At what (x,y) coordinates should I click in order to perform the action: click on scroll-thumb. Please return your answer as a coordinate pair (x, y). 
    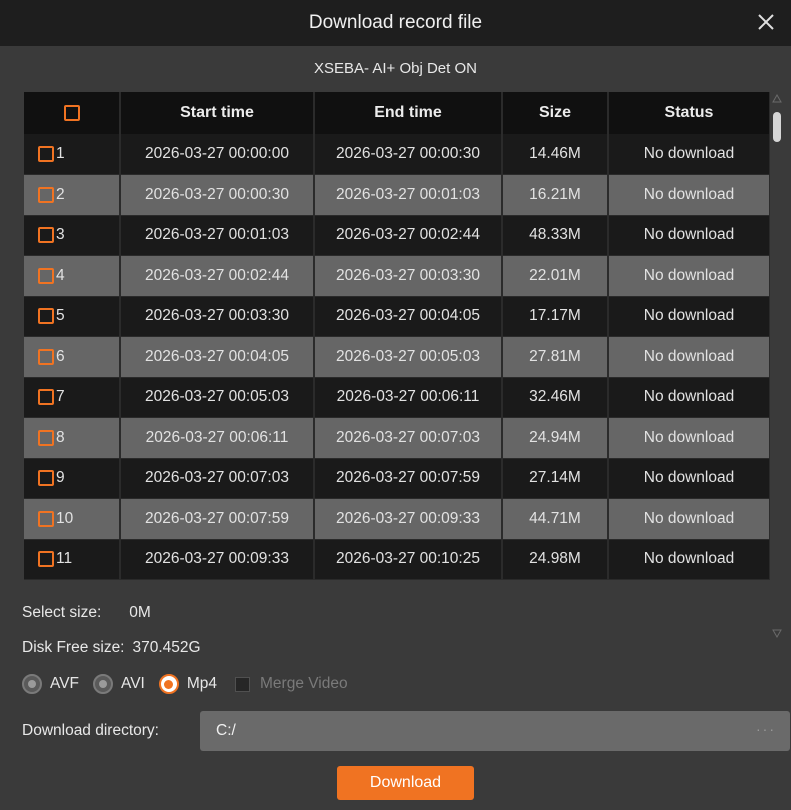
    Looking at the image, I should click on (777, 127).